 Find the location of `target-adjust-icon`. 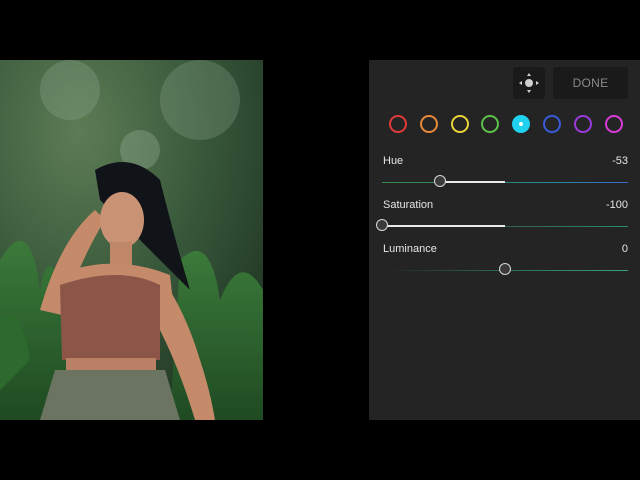

target-adjust-icon is located at coordinates (529, 83).